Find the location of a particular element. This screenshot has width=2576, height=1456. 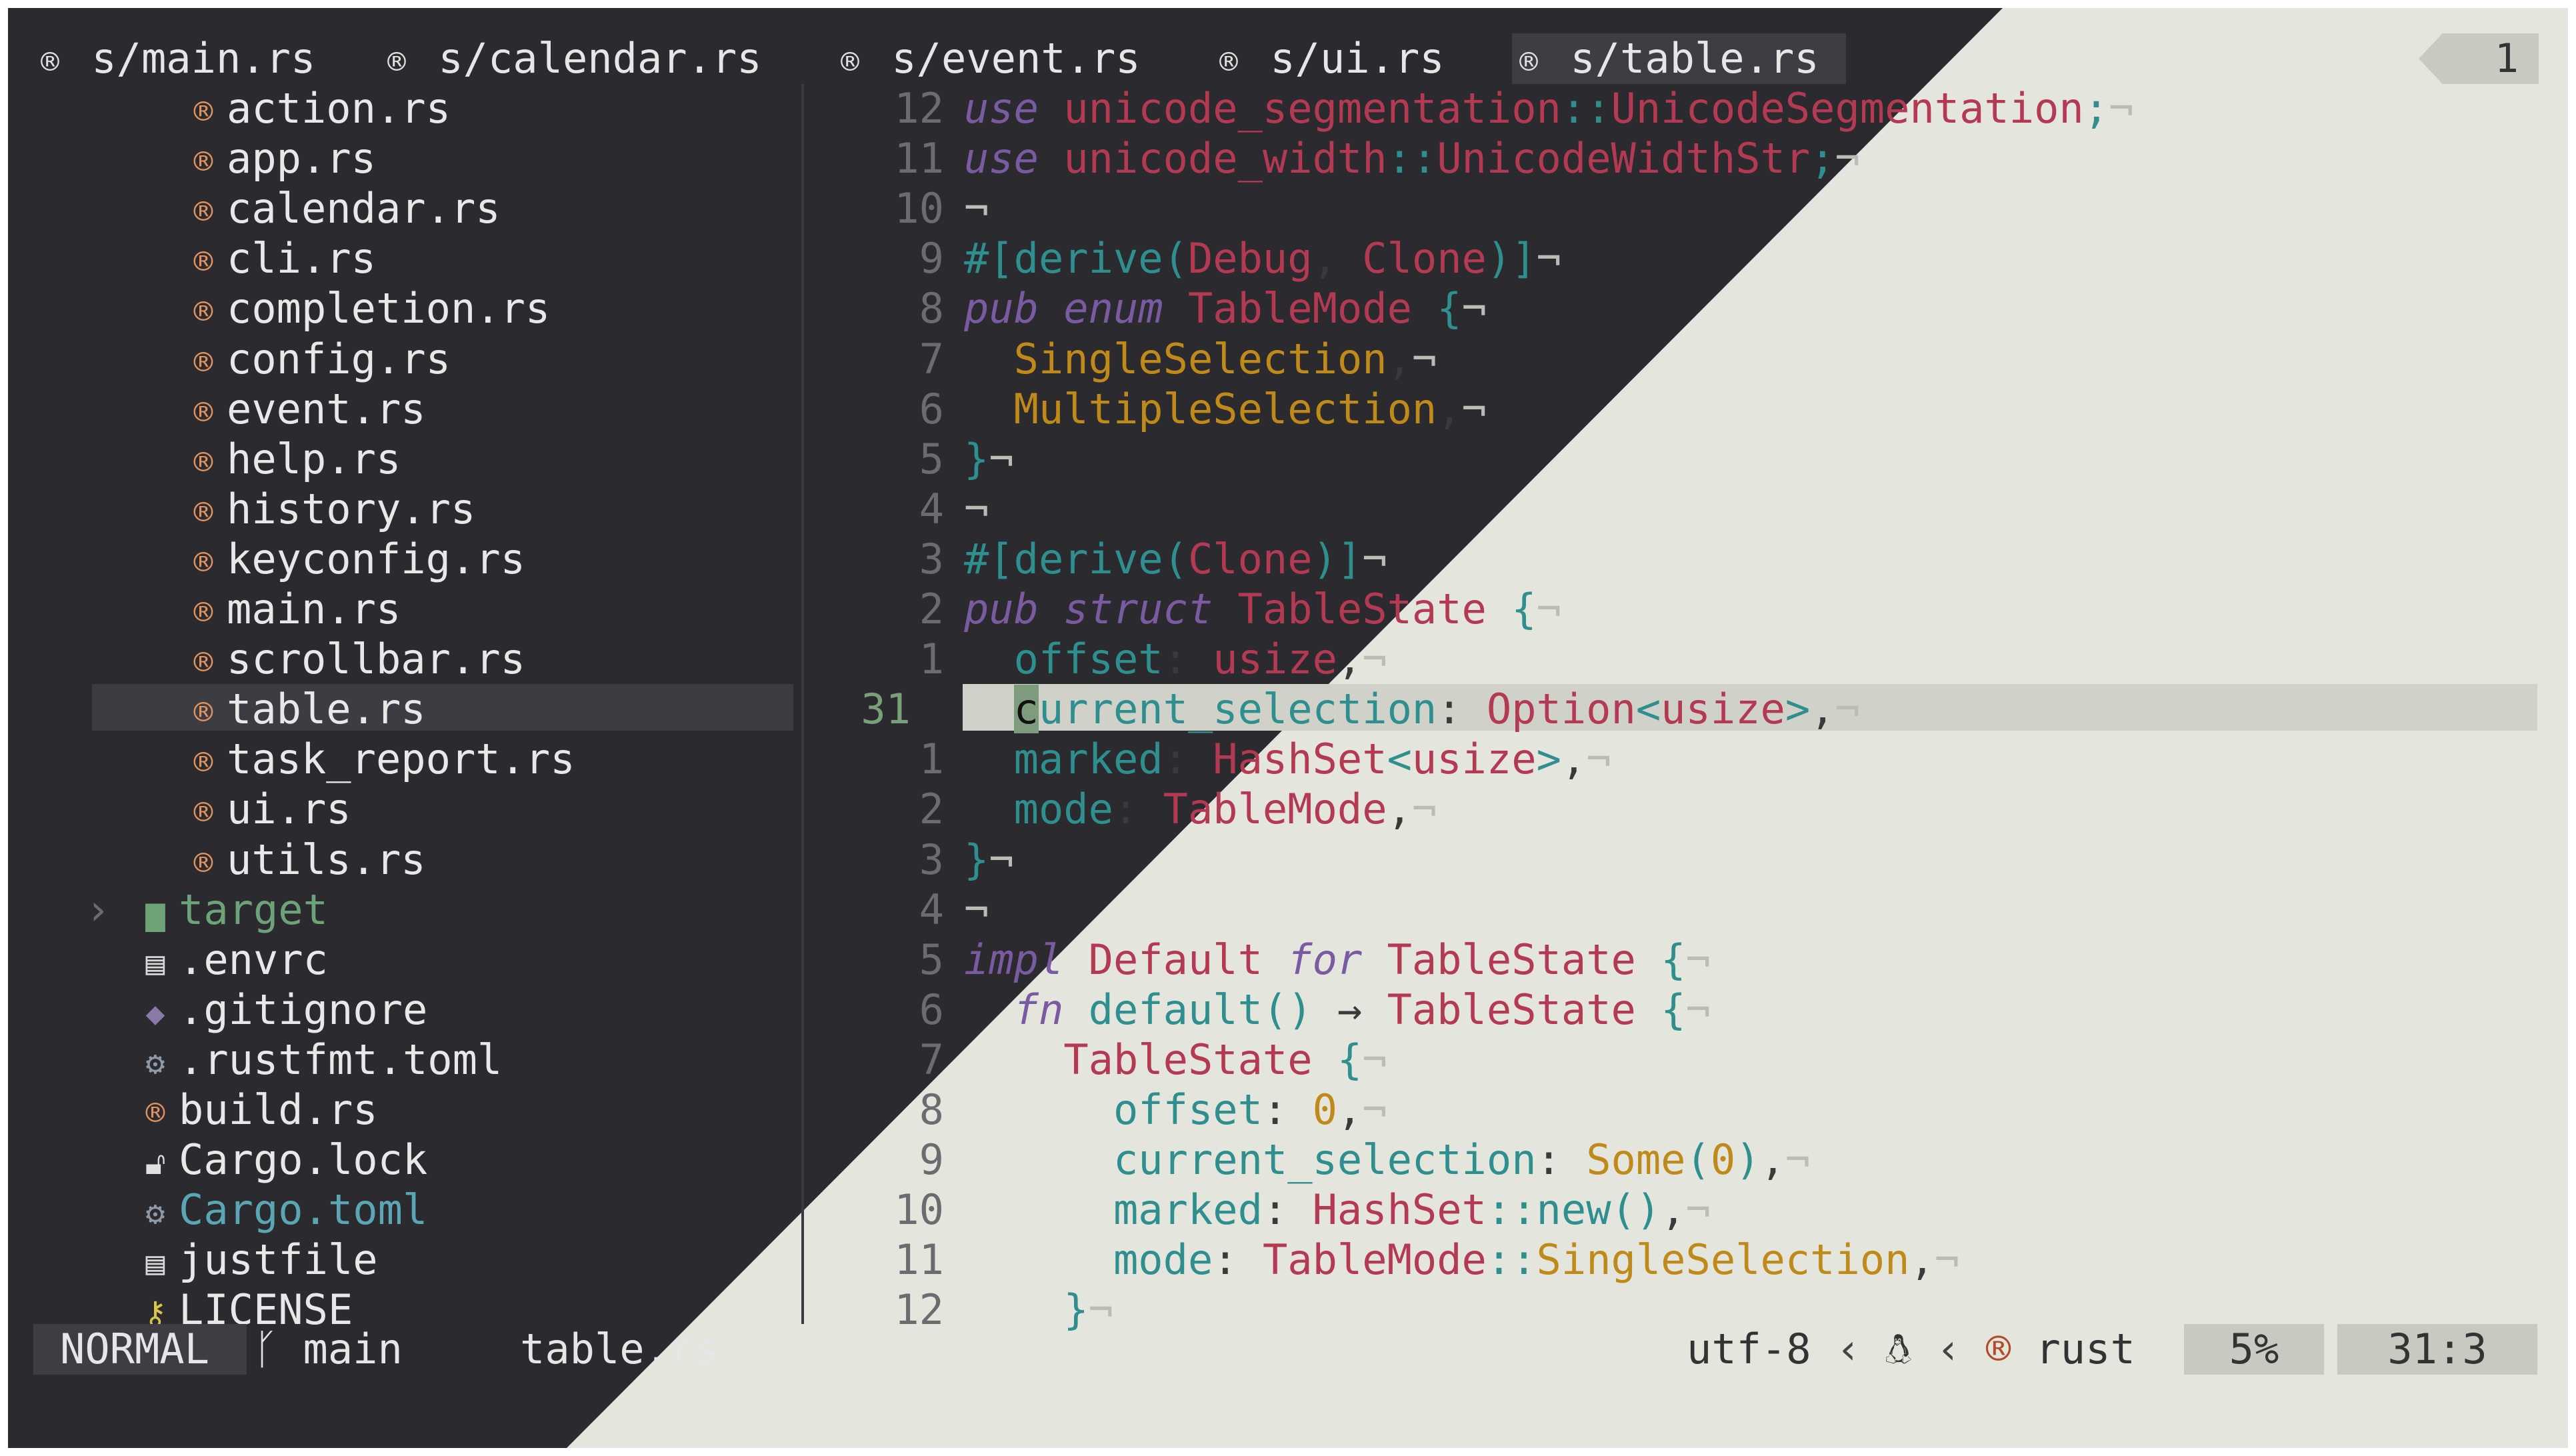

code-line: pub enum TableMode {¬ is located at coordinates (1225, 308).